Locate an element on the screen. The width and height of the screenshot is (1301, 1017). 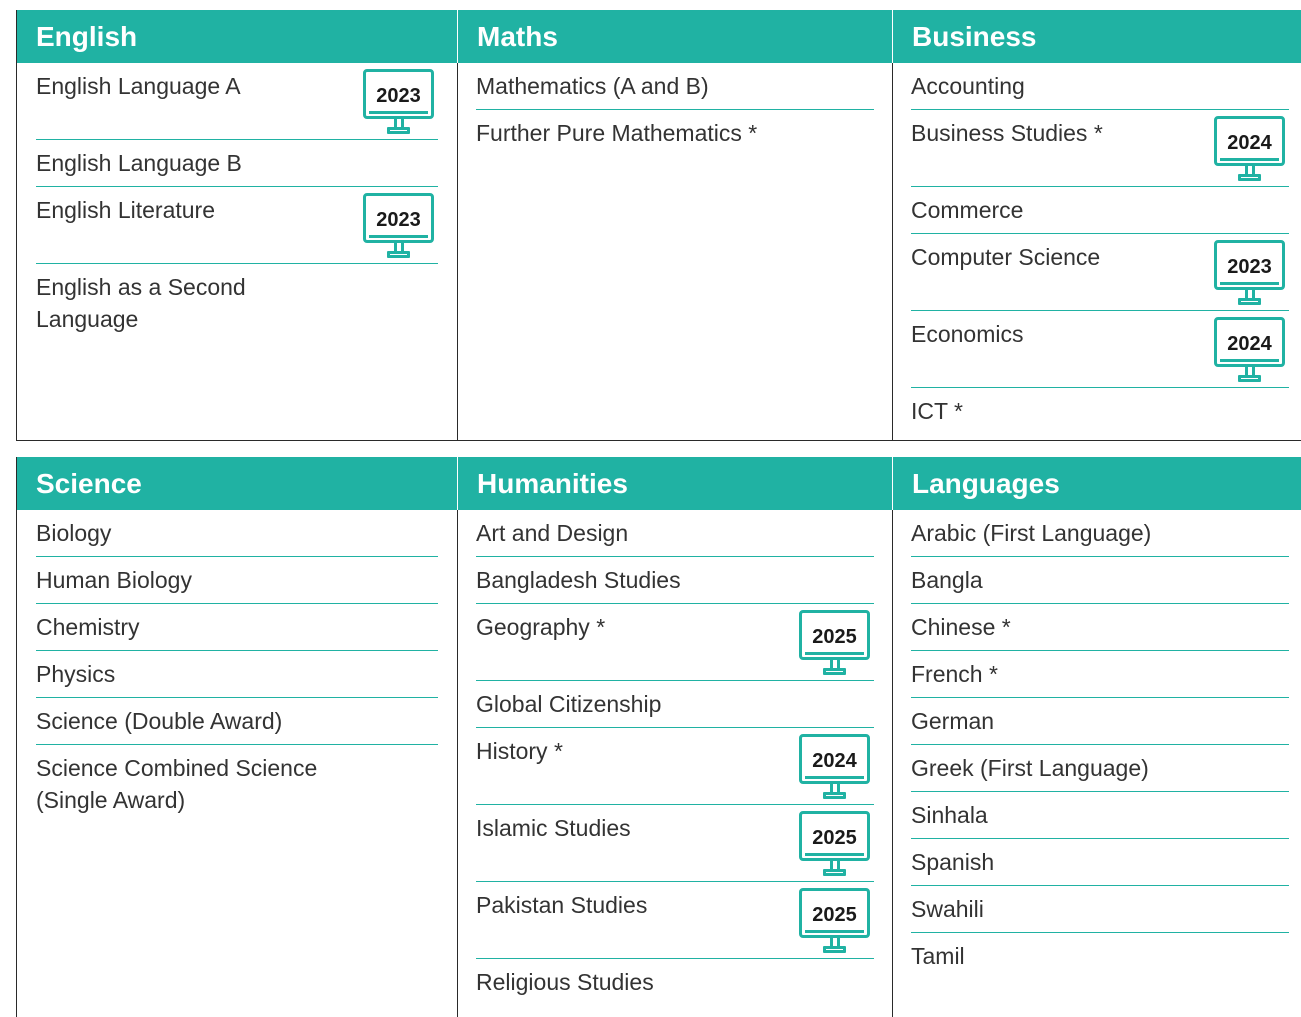
subject-name: English Language A is located at coordinates (138, 86).